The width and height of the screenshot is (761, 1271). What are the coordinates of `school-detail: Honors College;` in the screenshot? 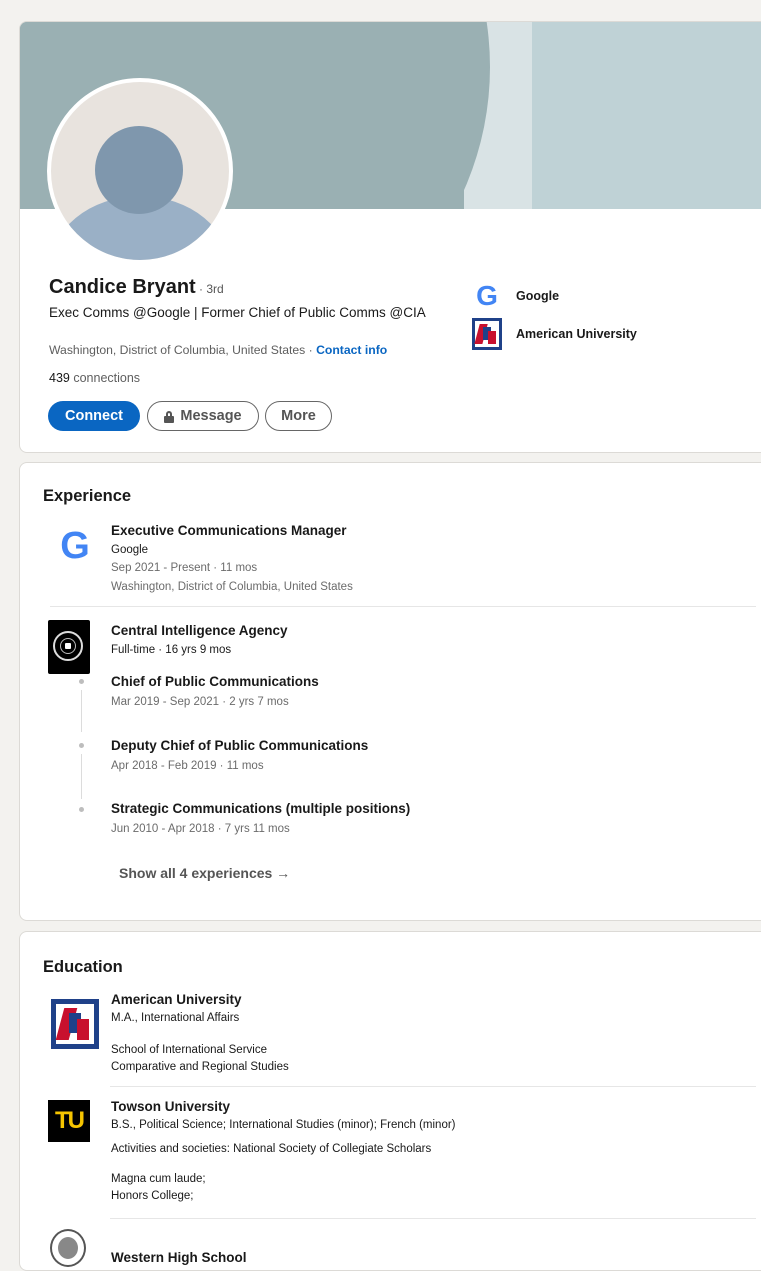 It's located at (152, 1196).